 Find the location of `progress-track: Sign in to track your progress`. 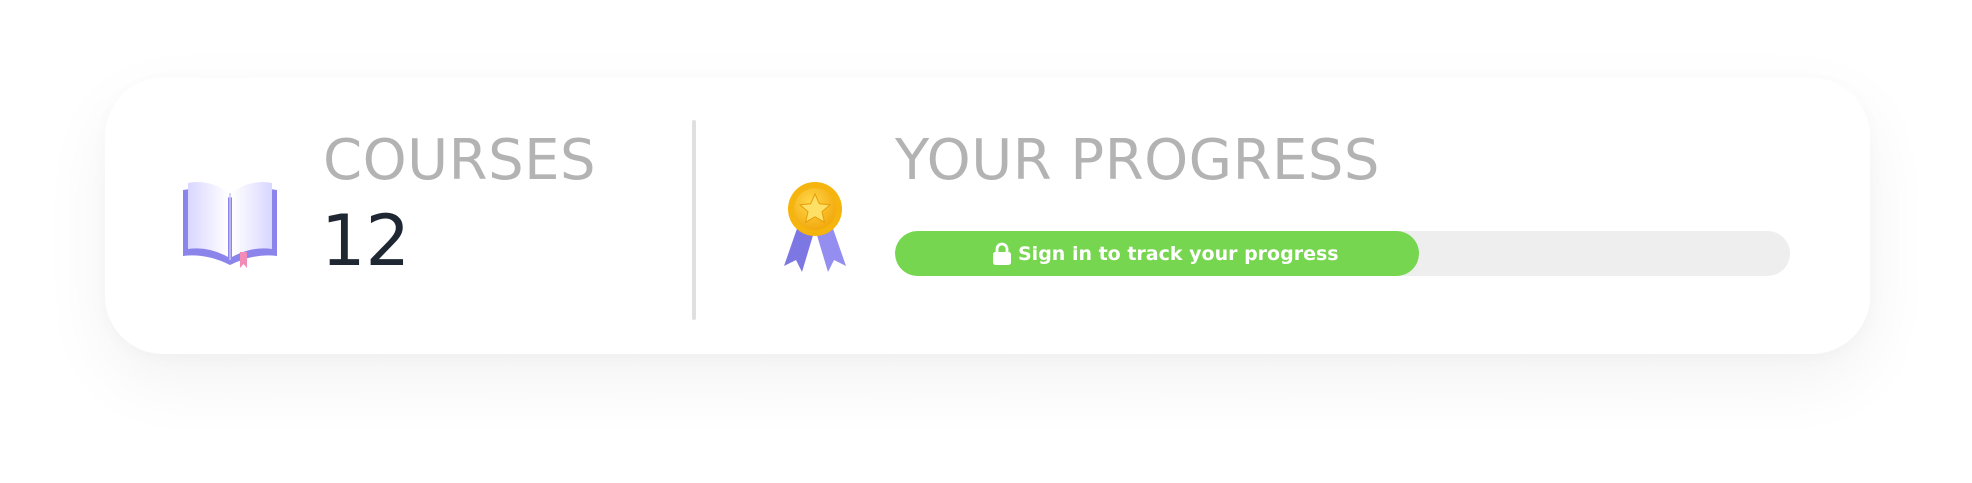

progress-track: Sign in to track your progress is located at coordinates (1342, 253).